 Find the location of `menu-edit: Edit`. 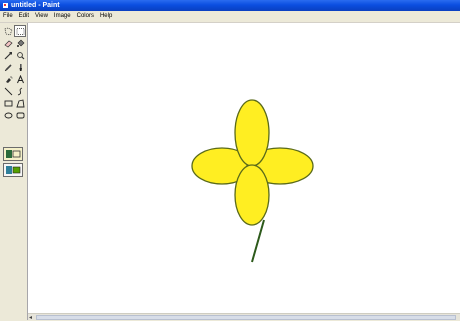

menu-edit: Edit is located at coordinates (24, 16).